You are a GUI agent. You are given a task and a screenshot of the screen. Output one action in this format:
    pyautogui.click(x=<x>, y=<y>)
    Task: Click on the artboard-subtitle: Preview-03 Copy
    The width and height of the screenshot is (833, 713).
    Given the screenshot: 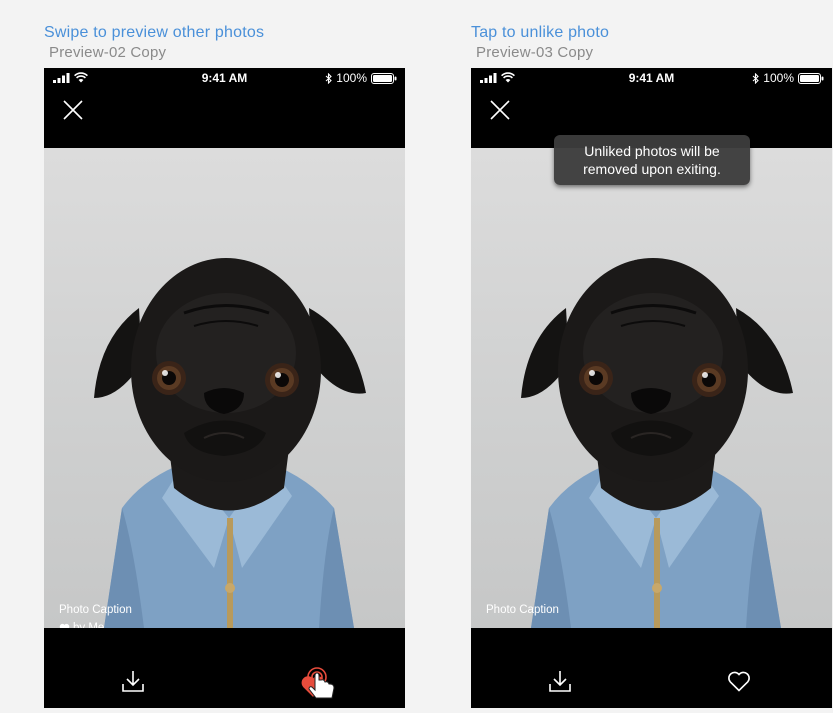 What is the action you would take?
    pyautogui.click(x=535, y=52)
    